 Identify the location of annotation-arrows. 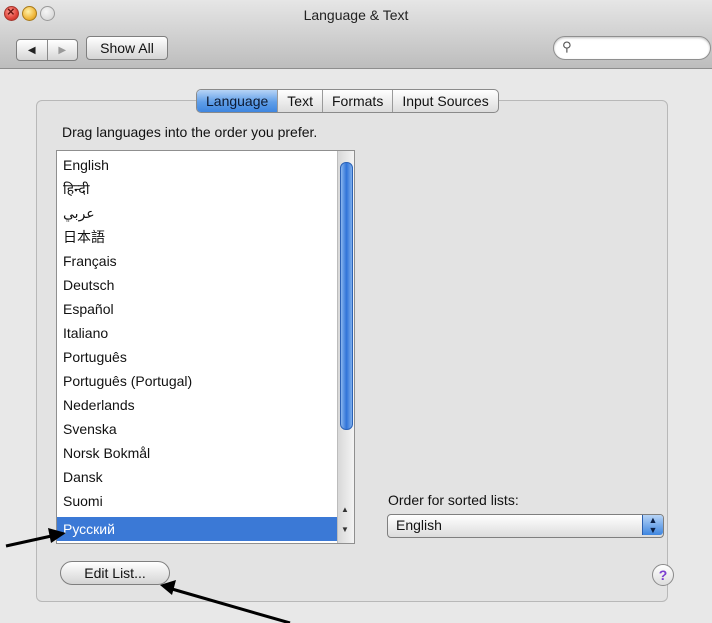
(148, 575).